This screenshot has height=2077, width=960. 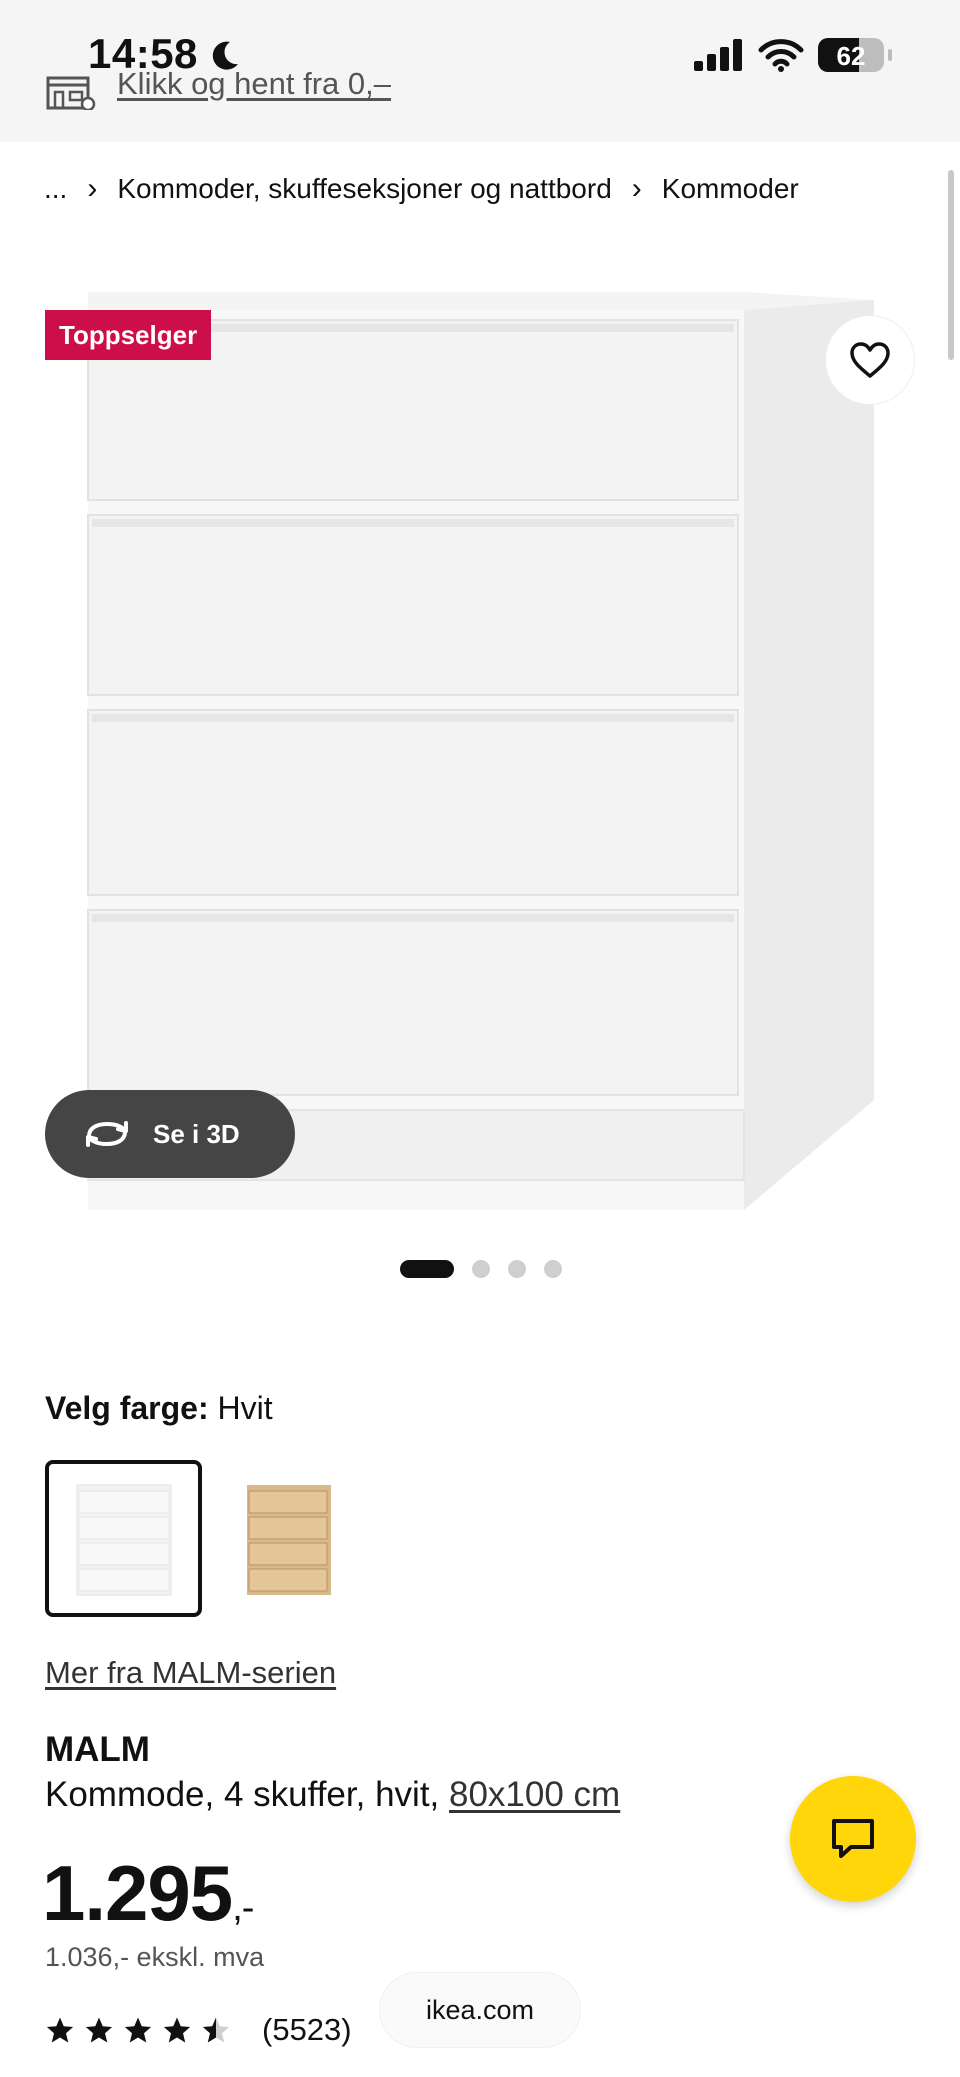 I want to click on price-suffix: ,-, so click(x=243, y=1908).